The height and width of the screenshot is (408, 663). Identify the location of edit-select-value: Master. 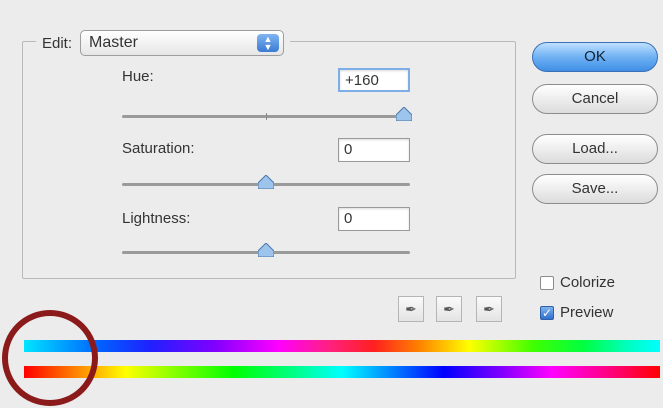
(113, 42).